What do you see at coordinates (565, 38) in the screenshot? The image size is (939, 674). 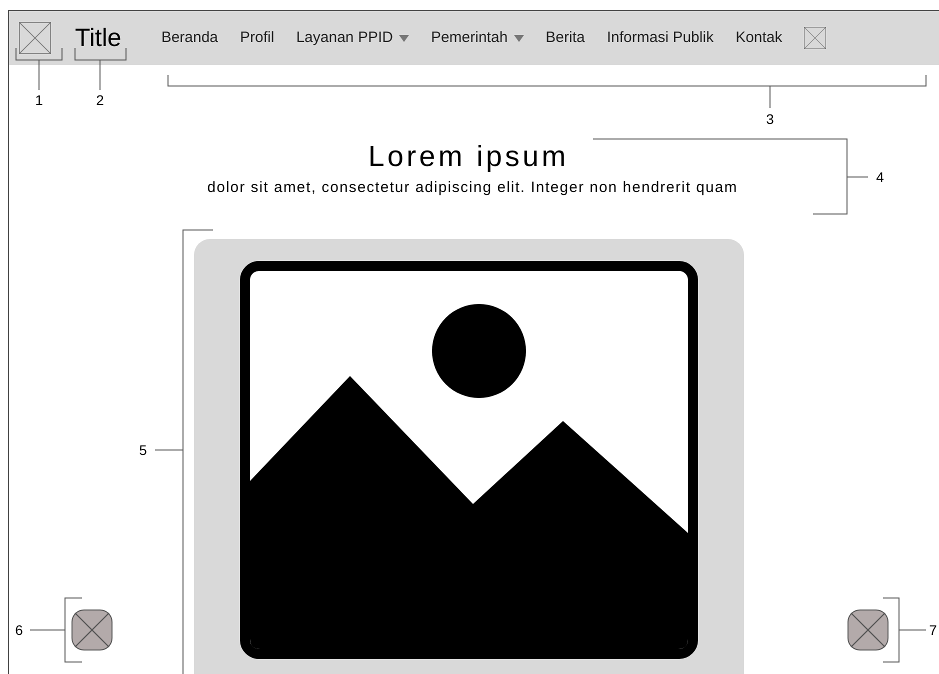 I see `nav-link: Berita` at bounding box center [565, 38].